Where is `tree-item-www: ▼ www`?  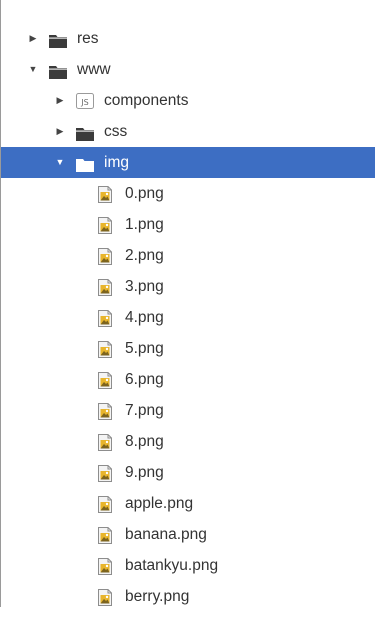 tree-item-www: ▼ www is located at coordinates (188, 69).